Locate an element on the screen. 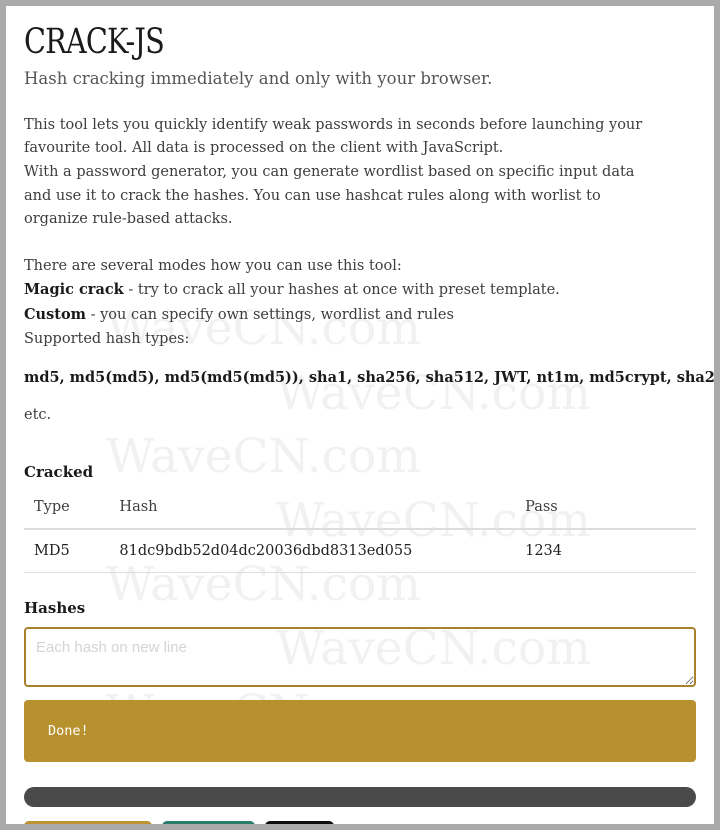 The height and width of the screenshot is (830, 720). cell-hash: 81dc9bdb52d04dc20036dbd8313ed055 is located at coordinates (312, 551).